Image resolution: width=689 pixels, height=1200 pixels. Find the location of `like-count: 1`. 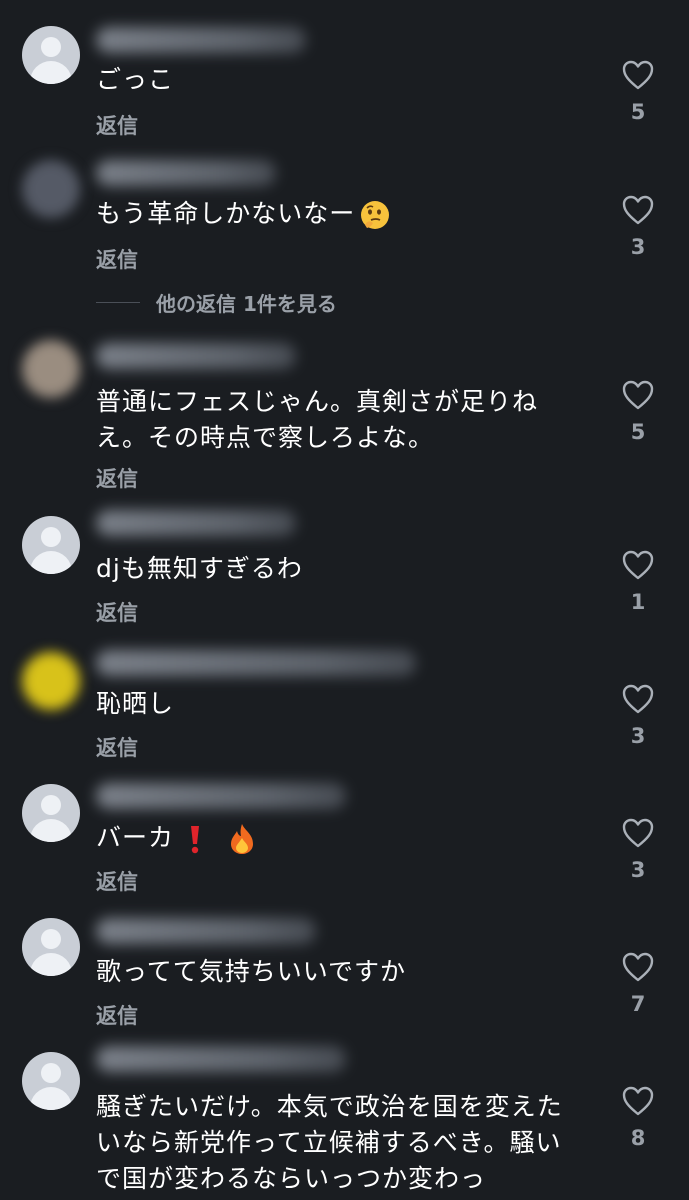

like-count: 1 is located at coordinates (638, 602).